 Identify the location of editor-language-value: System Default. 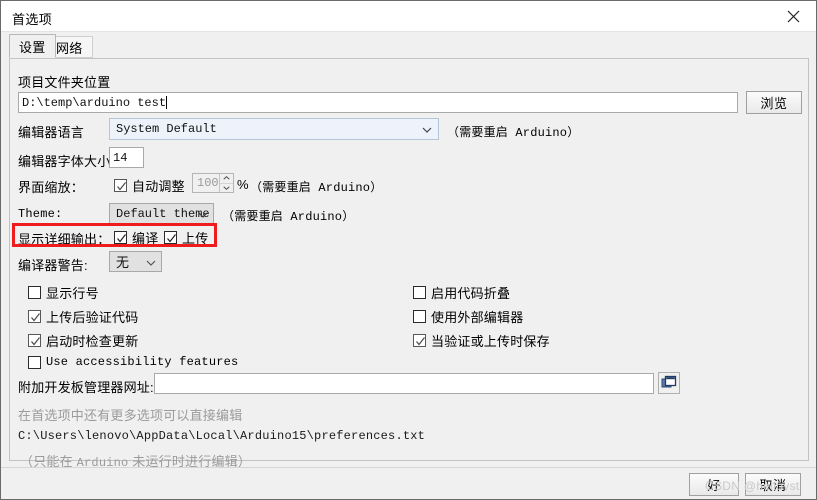
(166, 129).